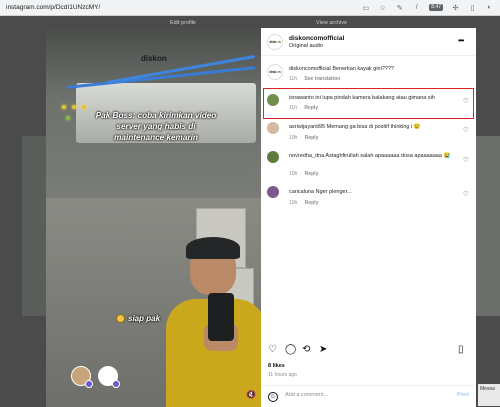 The width and height of the screenshot is (500, 407). Describe the element at coordinates (251, 394) in the screenshot. I see `mute-icon: 🔇` at that location.